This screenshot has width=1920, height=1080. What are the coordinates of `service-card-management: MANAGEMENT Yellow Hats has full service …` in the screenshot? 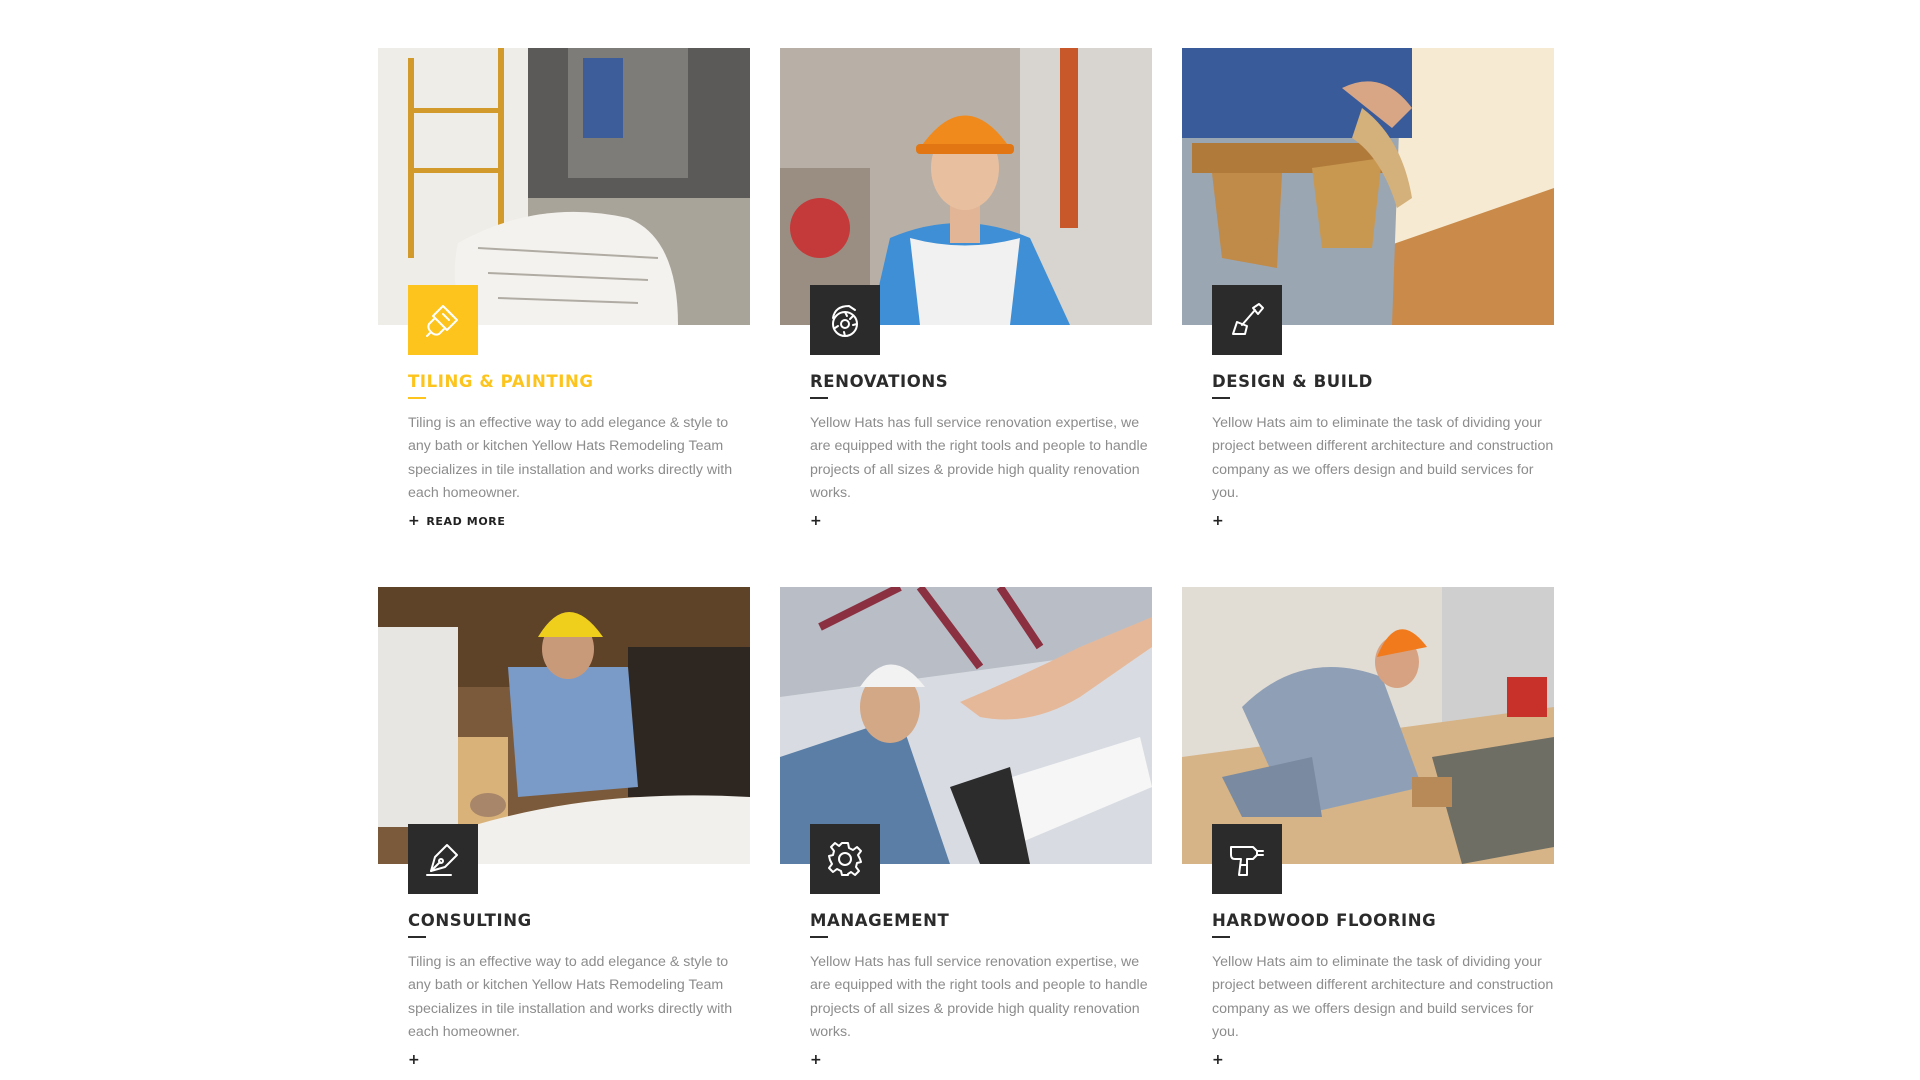 It's located at (966, 833).